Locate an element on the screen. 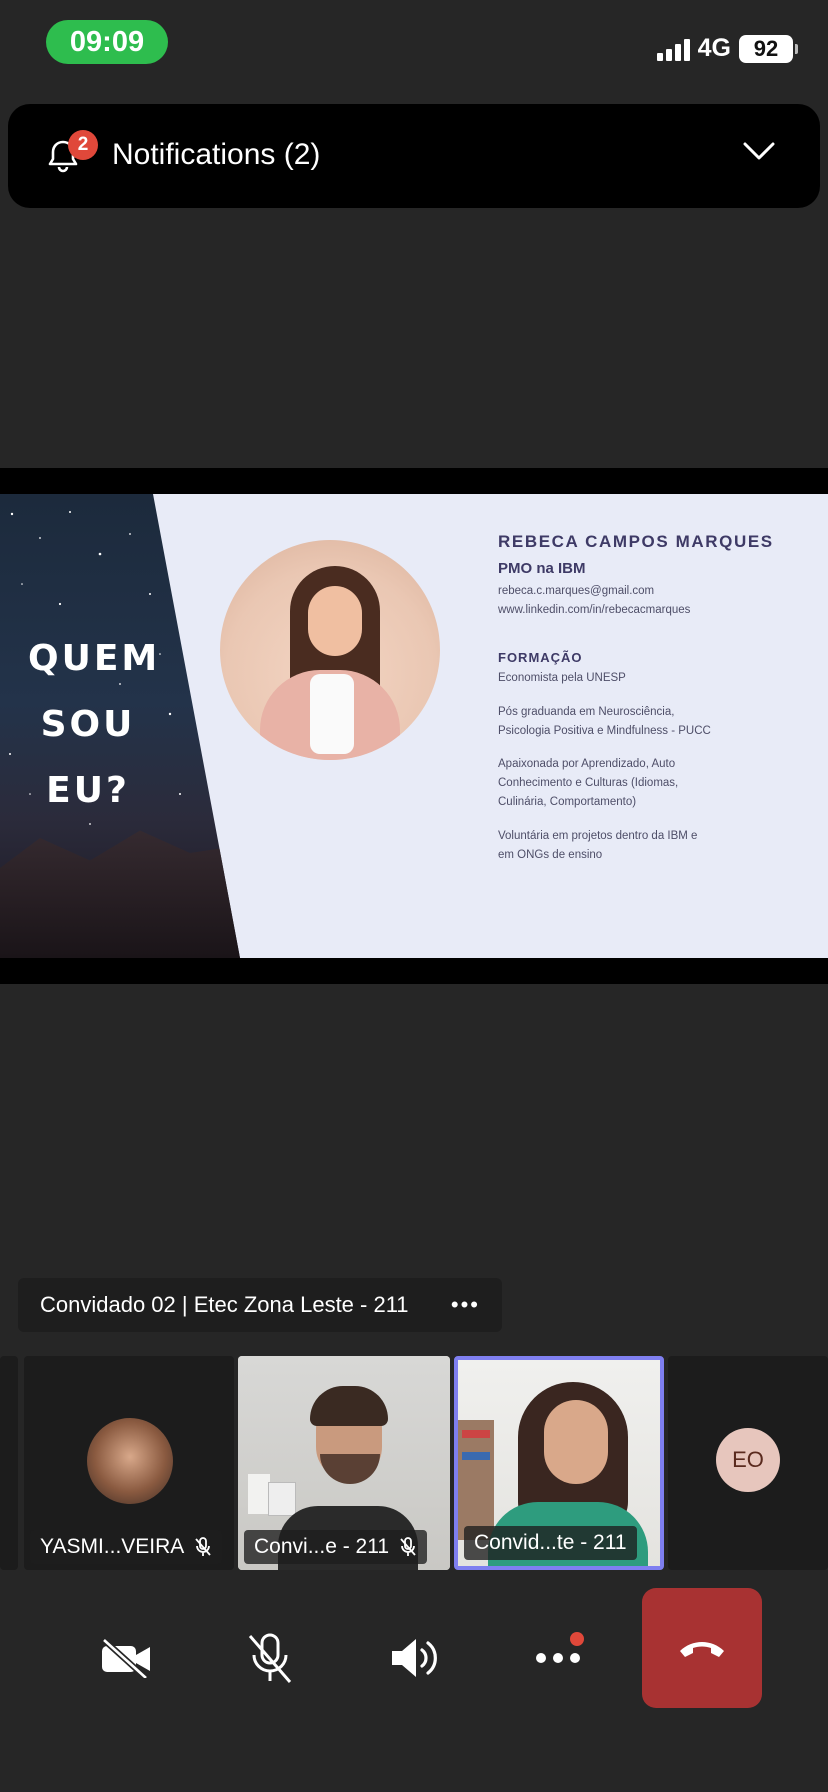  participant-label: YASMI...VEIRA is located at coordinates (126, 1547).